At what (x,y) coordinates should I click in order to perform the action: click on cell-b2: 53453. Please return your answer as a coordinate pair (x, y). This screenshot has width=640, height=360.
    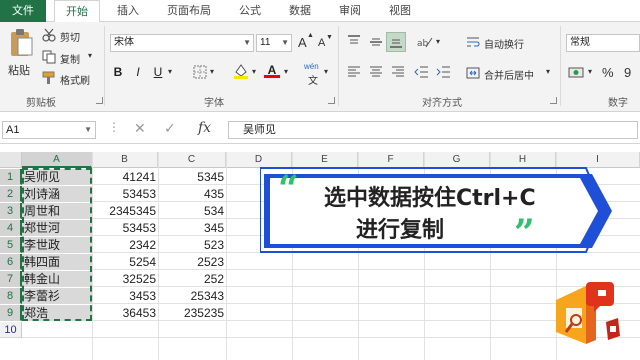
    Looking at the image, I should click on (125, 194).